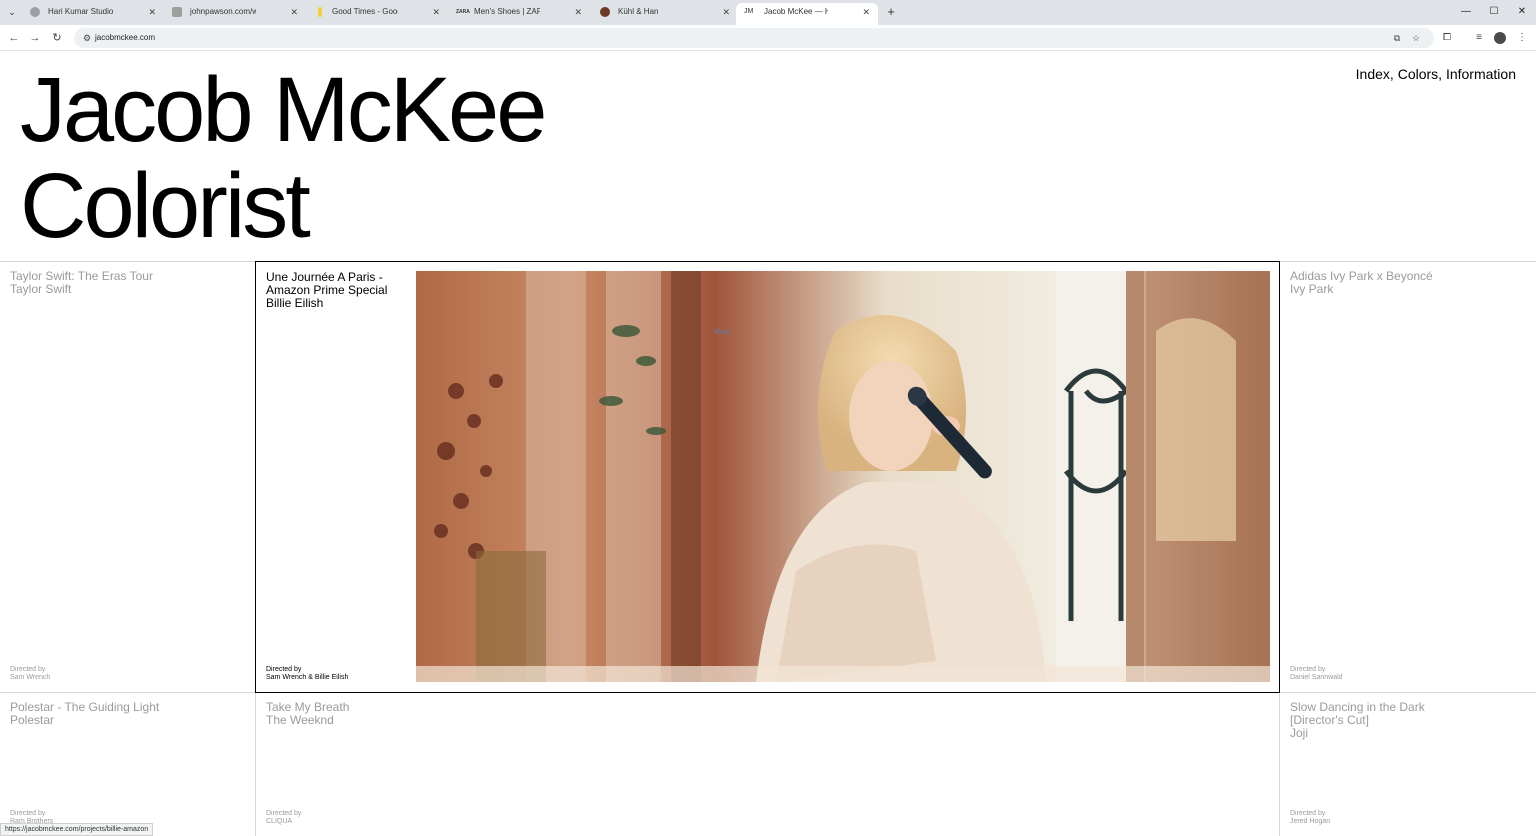 The image size is (1536, 836). I want to click on tab-hari-kumar-studio: Hari Kumar Studio ✕, so click(92, 14).